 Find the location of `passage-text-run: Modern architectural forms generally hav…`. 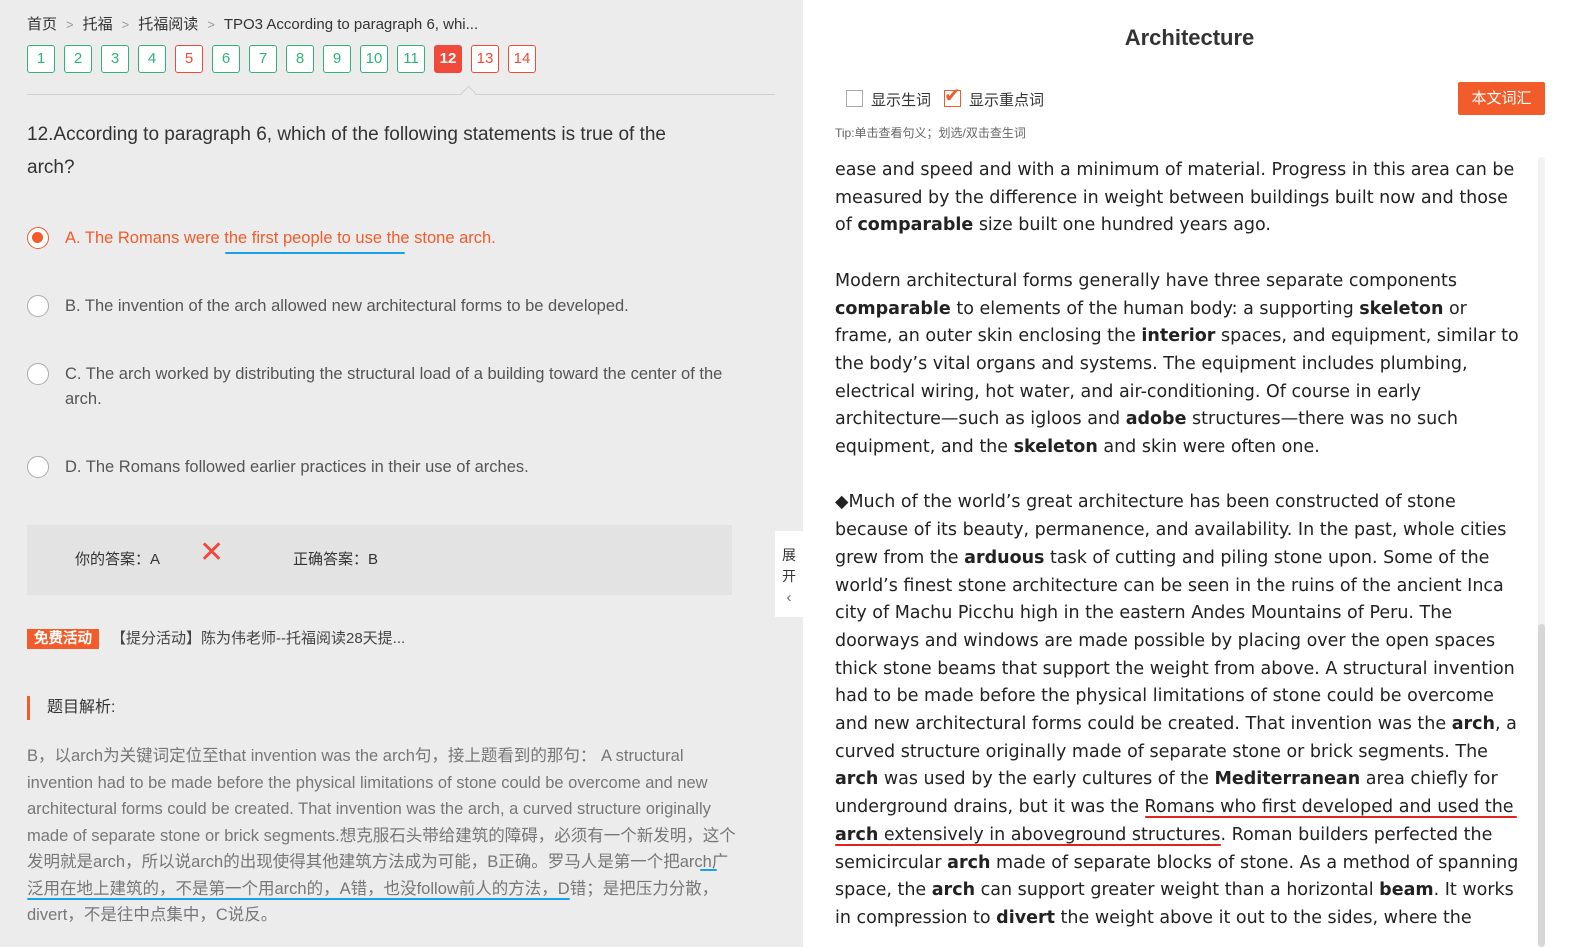

passage-text-run: Modern architectural forms generally hav… is located at coordinates (1146, 280).